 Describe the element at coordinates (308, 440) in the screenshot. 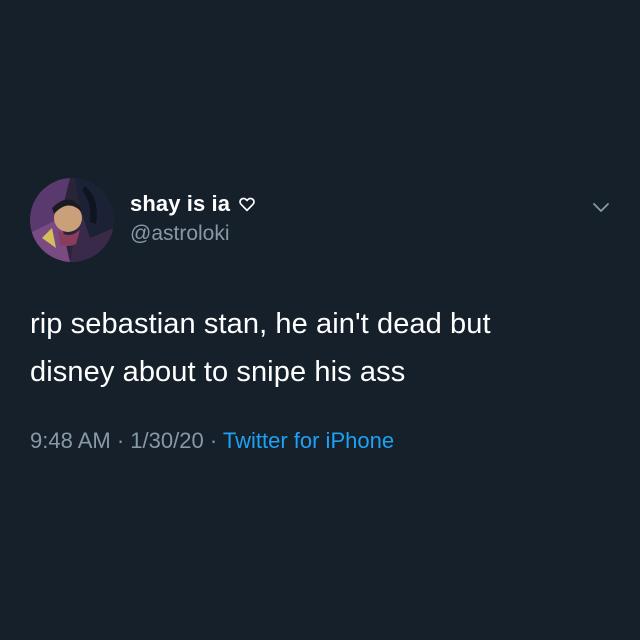

I see `tweet-source-link: Twitter for iPhone` at that location.